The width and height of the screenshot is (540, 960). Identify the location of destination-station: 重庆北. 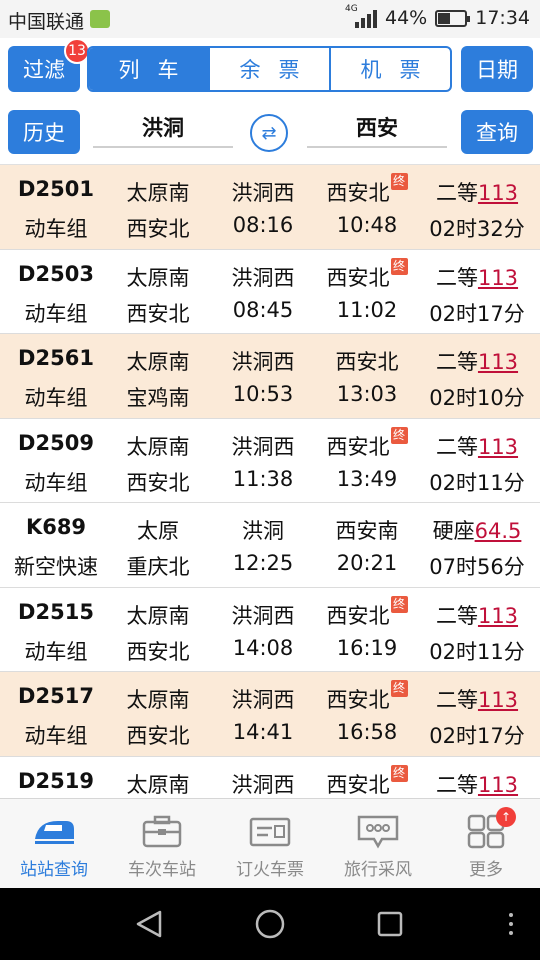
(158, 567).